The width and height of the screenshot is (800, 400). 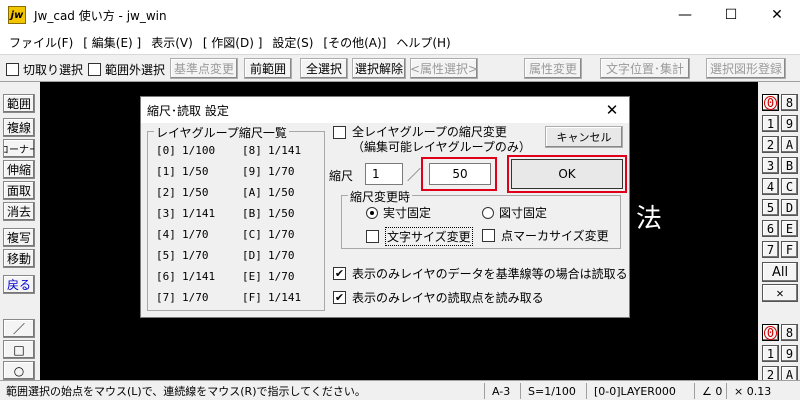 What do you see at coordinates (19, 103) in the screenshot?
I see `tool-range: 範囲` at bounding box center [19, 103].